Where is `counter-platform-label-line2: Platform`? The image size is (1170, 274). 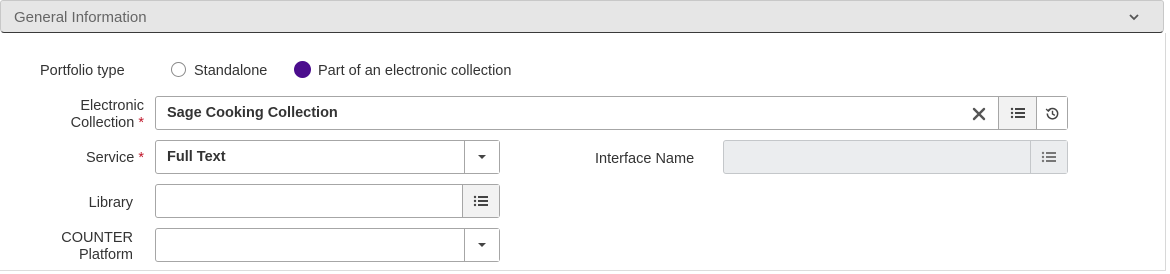
counter-platform-label-line2: Platform is located at coordinates (106, 255).